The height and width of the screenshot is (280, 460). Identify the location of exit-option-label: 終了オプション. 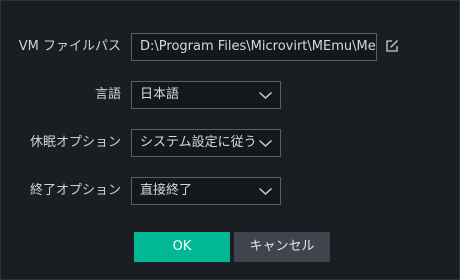
(75, 190).